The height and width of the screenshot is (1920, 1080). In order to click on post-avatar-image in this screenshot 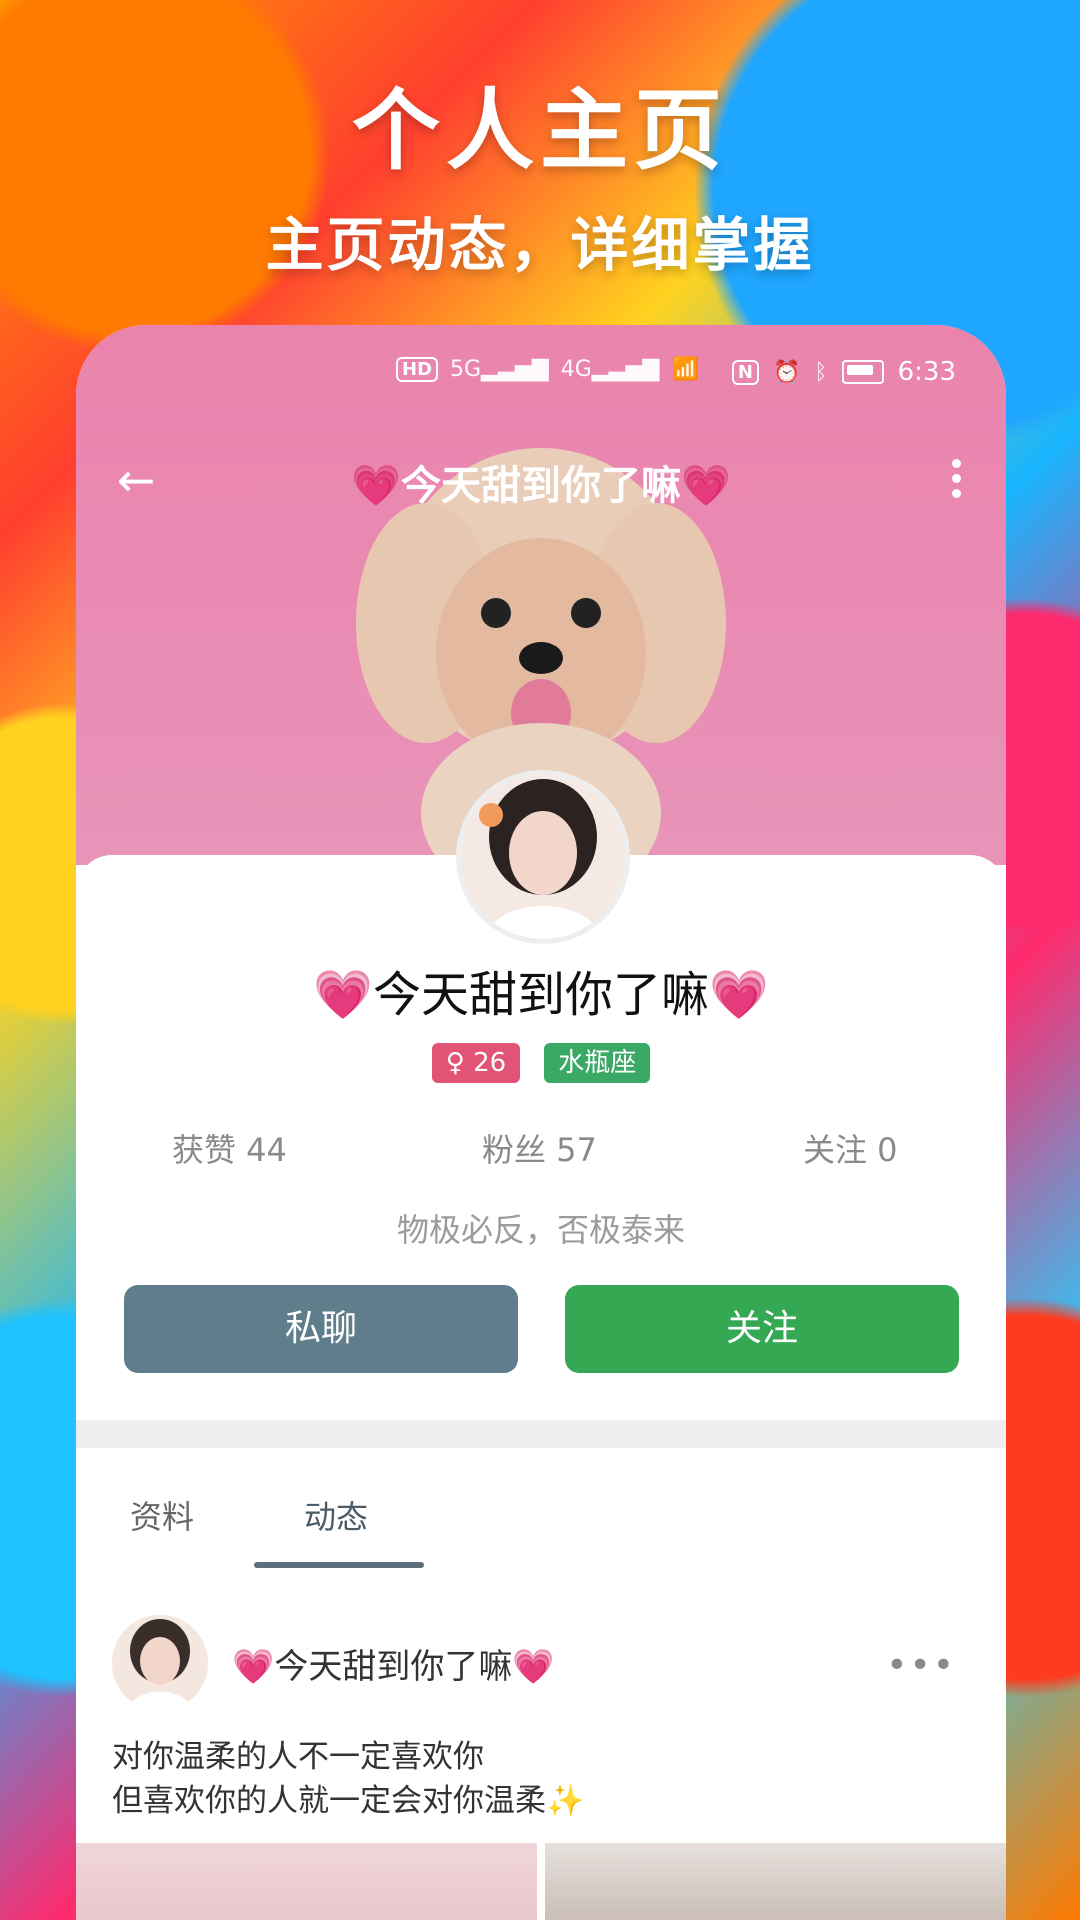, I will do `click(160, 1663)`.